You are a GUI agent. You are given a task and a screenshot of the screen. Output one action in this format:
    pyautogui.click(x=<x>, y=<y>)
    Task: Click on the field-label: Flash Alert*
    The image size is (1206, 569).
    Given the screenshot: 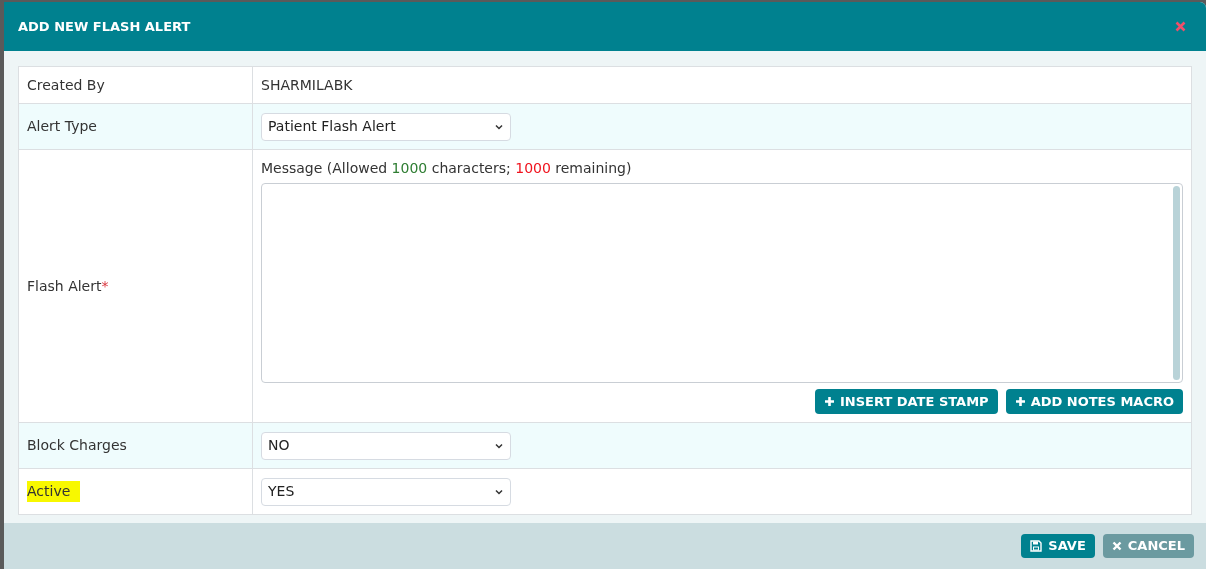 What is the action you would take?
    pyautogui.click(x=68, y=286)
    